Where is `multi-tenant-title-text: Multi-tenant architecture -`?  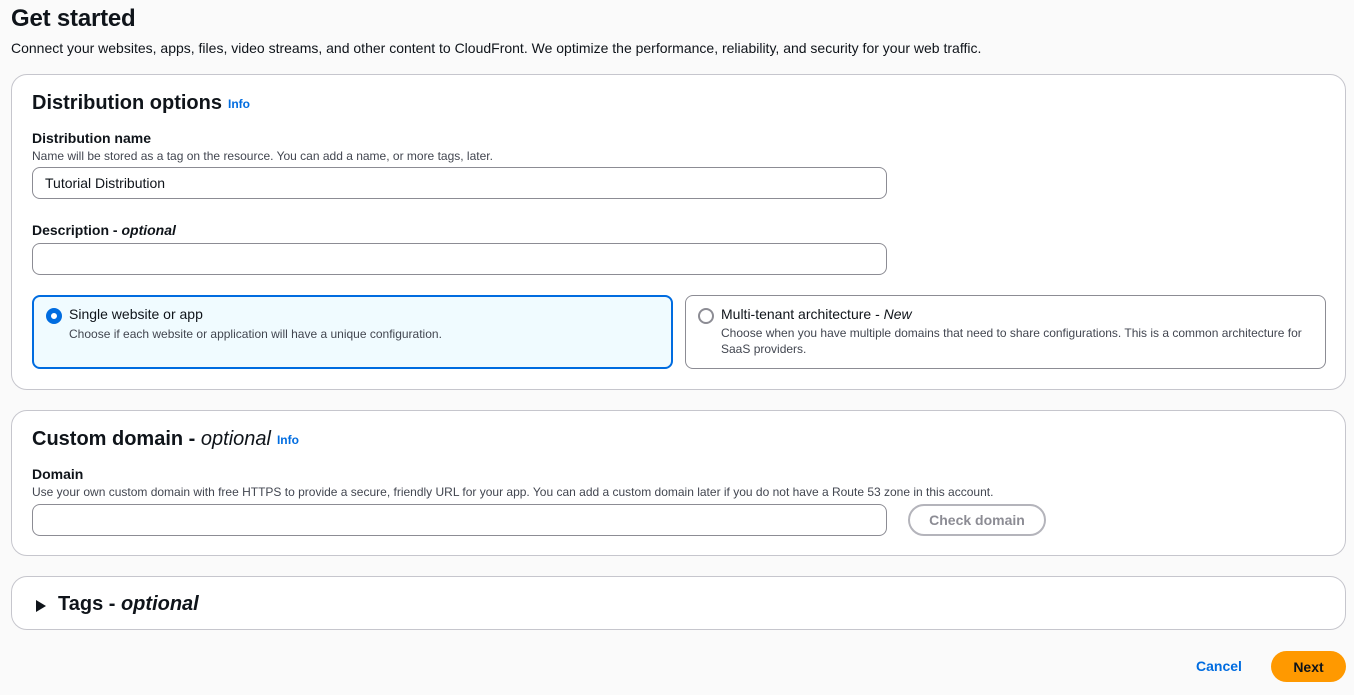
multi-tenant-title-text: Multi-tenant architecture - is located at coordinates (802, 314).